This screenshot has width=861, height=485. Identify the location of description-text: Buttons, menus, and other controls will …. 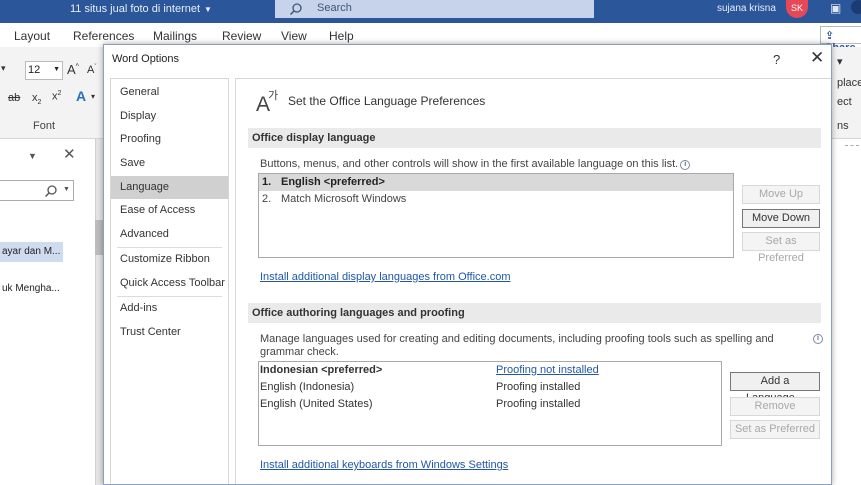
(469, 164).